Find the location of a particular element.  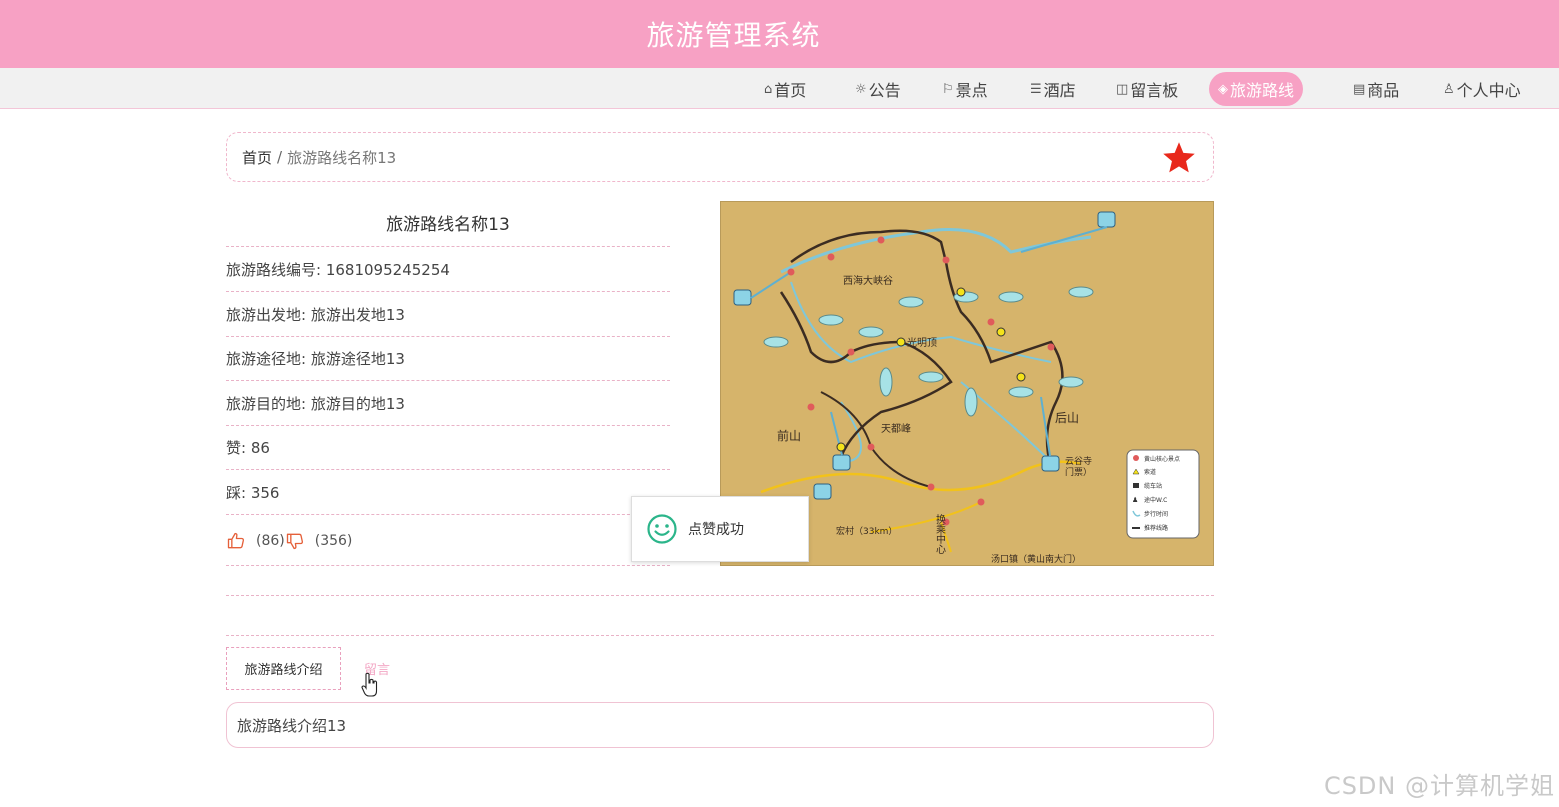

field-value: 1681095245254 is located at coordinates (387, 270).